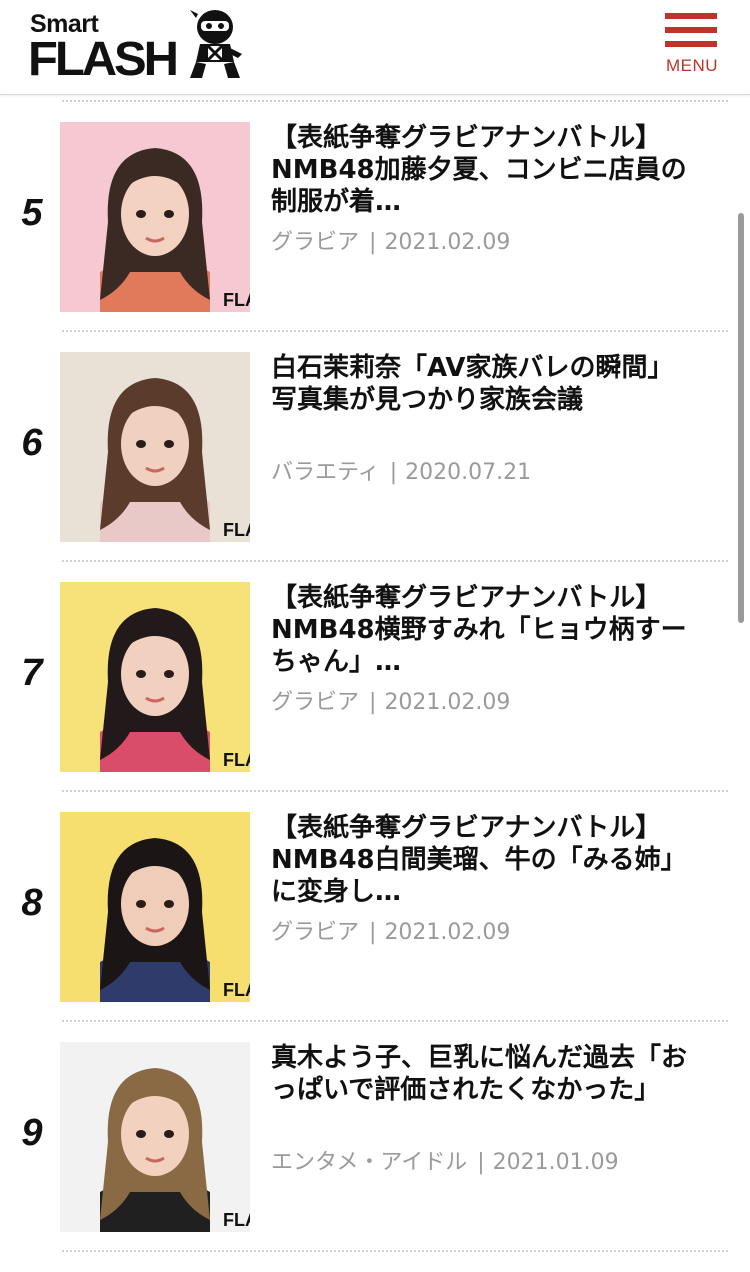 This screenshot has height=1272, width=750. Describe the element at coordinates (32, 903) in the screenshot. I see `rank-number: 8` at that location.